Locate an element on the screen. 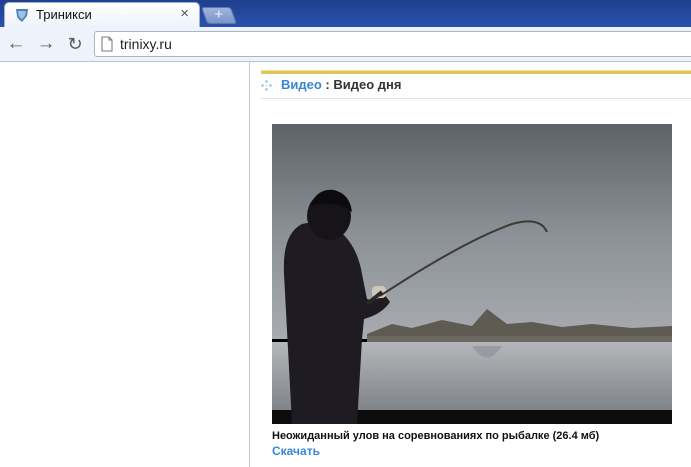 This screenshot has width=691, height=467. new-tab-button: + is located at coordinates (219, 15).